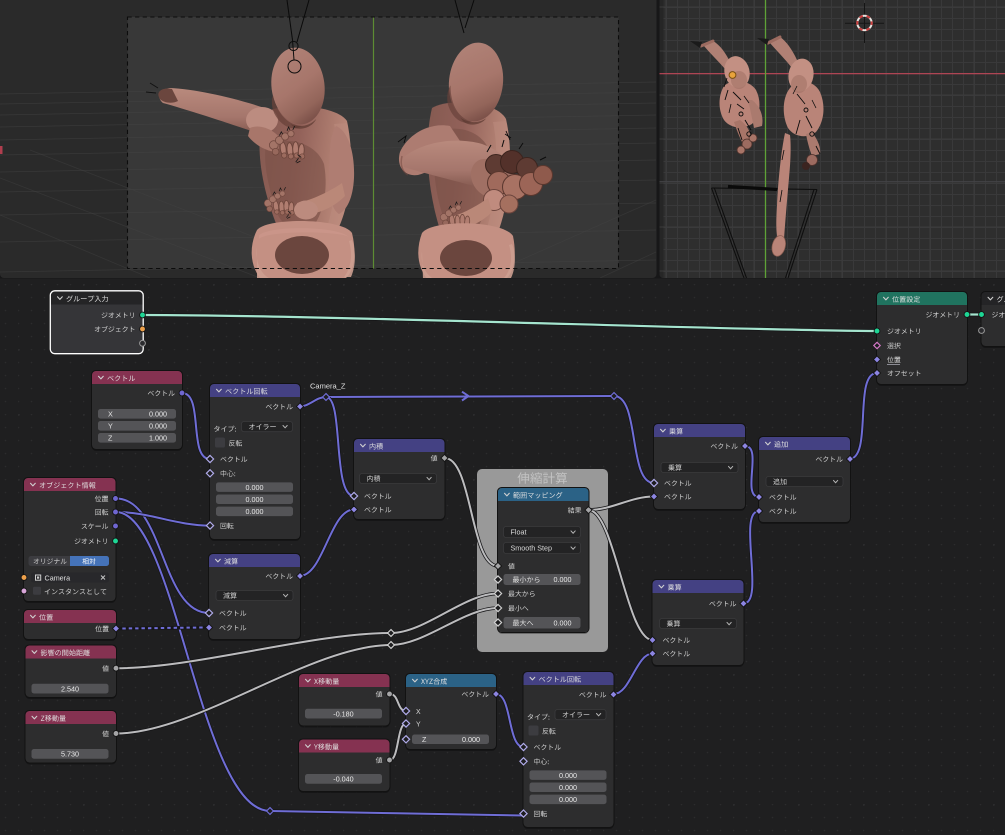 This screenshot has height=835, width=1005. What do you see at coordinates (532, 548) in the screenshot?
I see `svg-text: Smooth Step` at bounding box center [532, 548].